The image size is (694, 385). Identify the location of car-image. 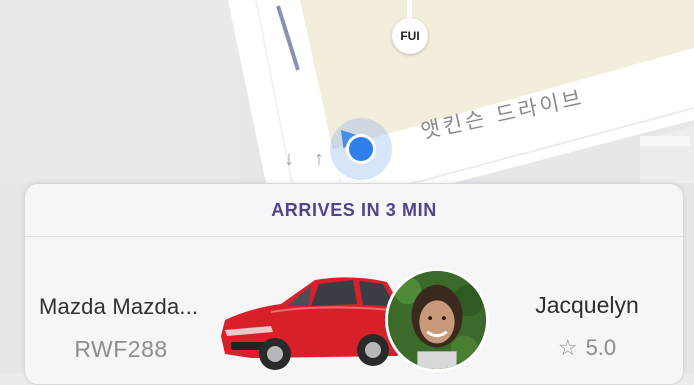
(315, 323).